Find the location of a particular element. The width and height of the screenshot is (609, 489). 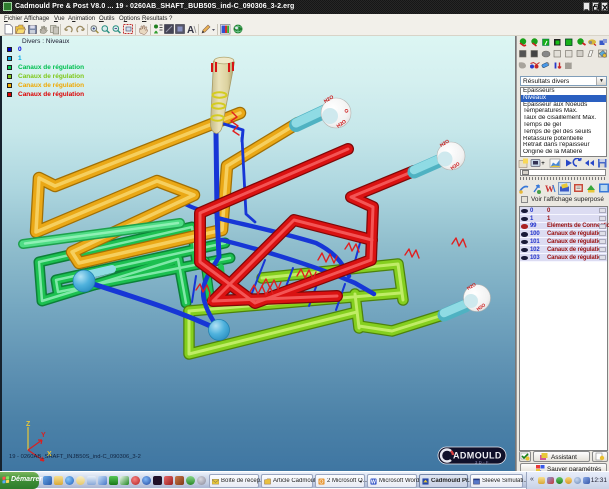

svg-text: Z is located at coordinates (28, 424).